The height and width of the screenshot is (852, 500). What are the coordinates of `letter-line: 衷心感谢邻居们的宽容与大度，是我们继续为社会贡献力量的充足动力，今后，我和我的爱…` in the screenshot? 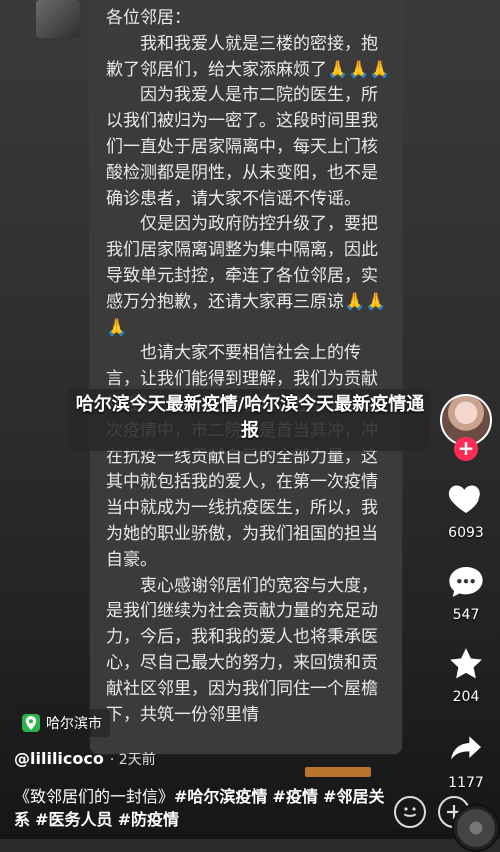 It's located at (242, 650).